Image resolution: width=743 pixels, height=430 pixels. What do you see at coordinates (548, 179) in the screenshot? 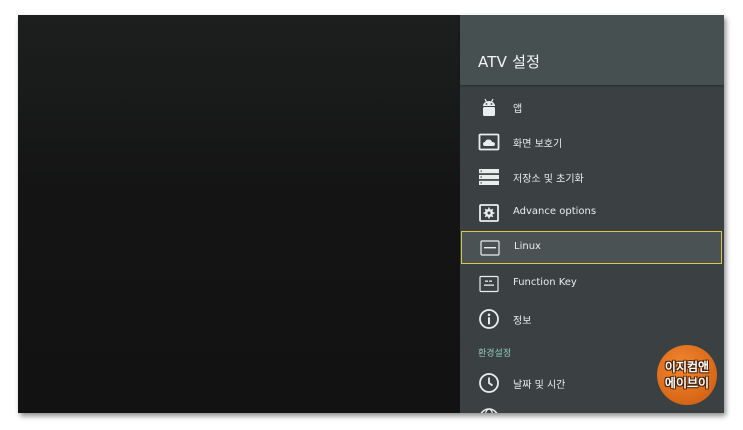
I see `menu-item-label: 저장소 및 초기화` at bounding box center [548, 179].